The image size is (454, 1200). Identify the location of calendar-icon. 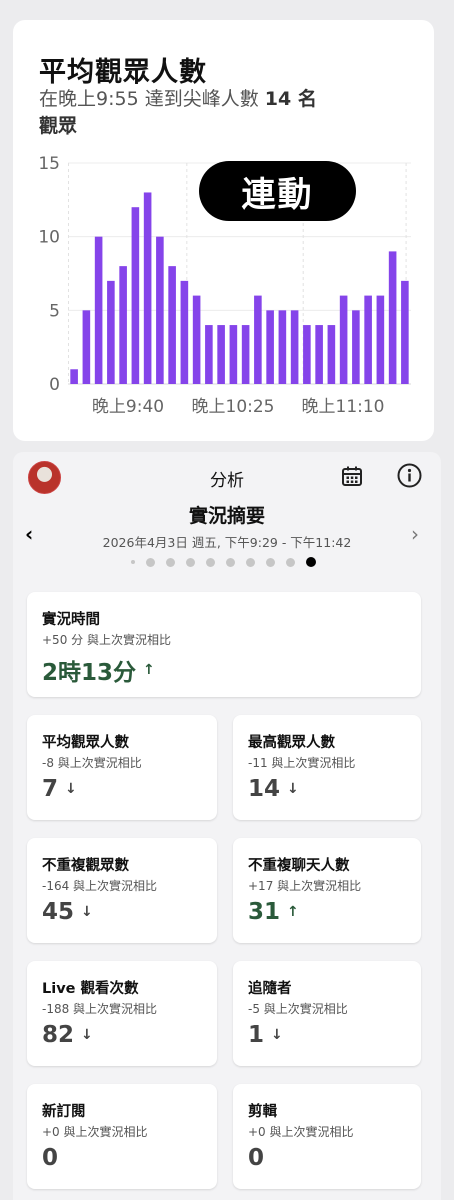
(352, 476).